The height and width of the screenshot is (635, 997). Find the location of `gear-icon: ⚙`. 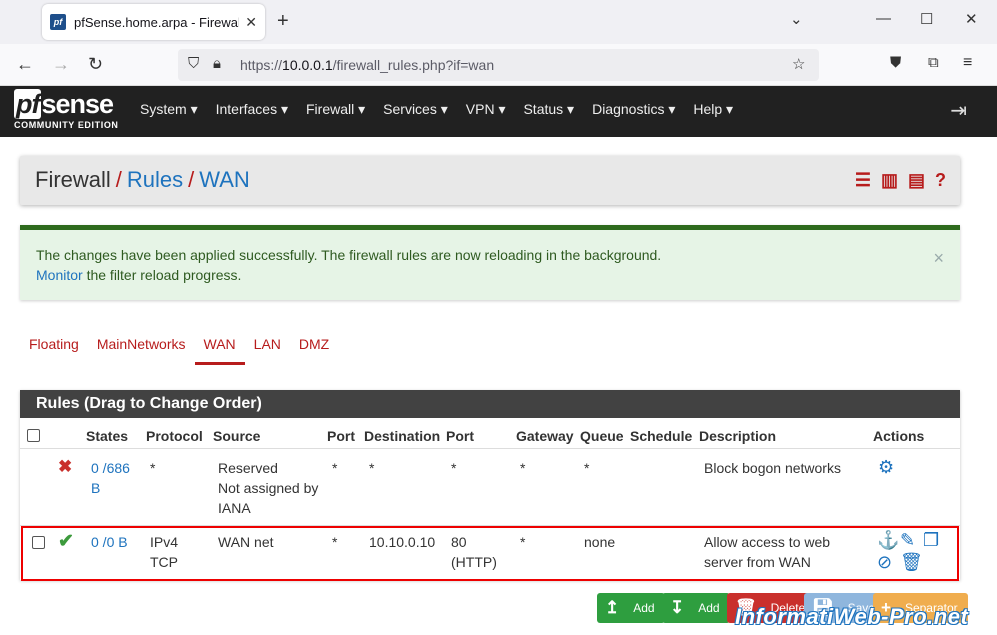

gear-icon: ⚙ is located at coordinates (886, 467).